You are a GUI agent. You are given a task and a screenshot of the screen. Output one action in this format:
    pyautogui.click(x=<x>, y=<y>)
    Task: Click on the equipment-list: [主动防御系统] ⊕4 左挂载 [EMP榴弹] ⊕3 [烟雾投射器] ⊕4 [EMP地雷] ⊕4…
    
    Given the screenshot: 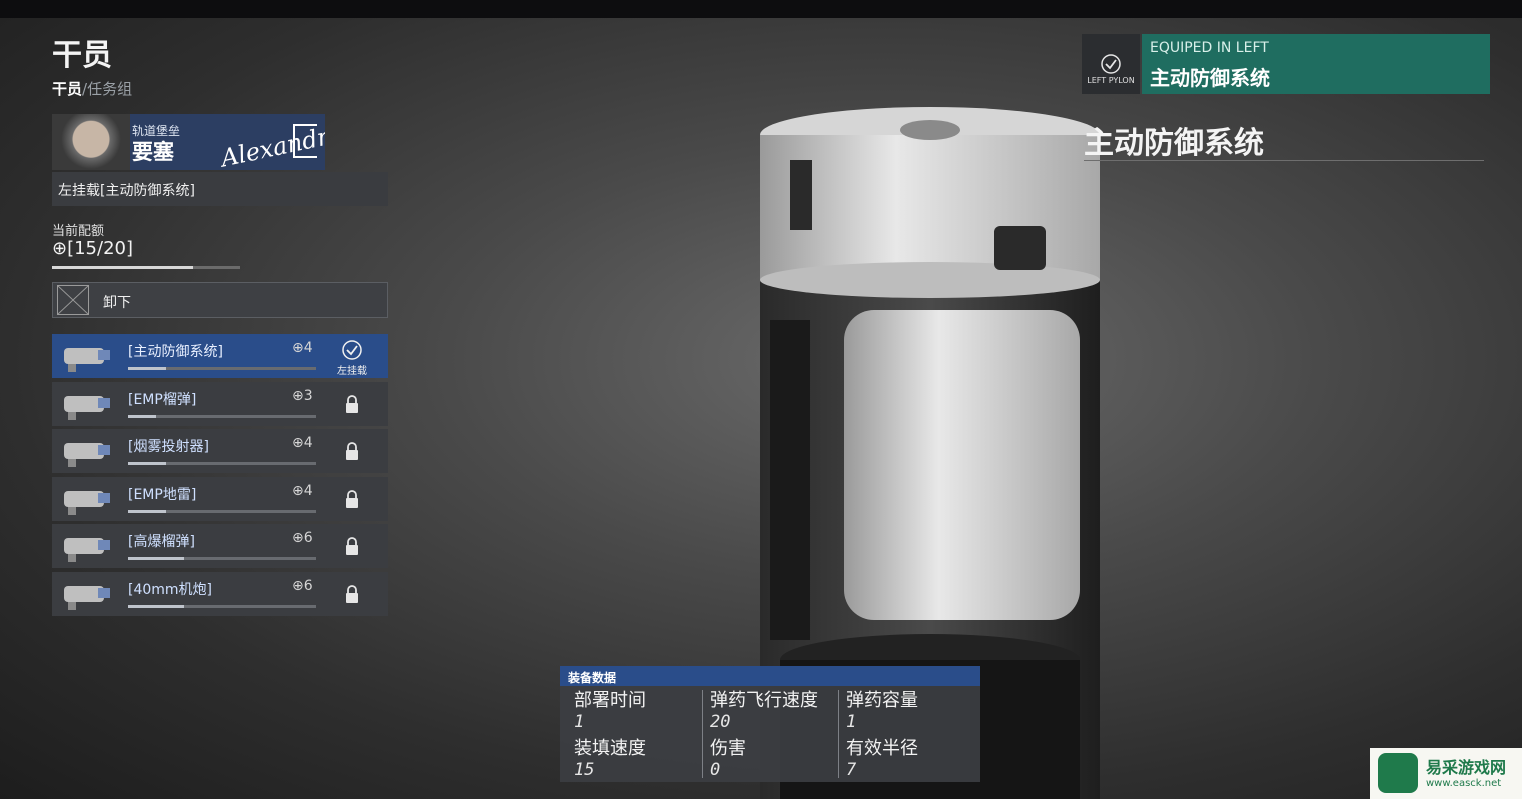 What is the action you would take?
    pyautogui.click(x=220, y=476)
    